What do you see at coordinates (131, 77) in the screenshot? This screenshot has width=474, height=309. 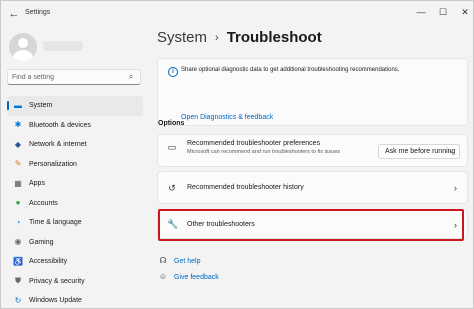 I see `search-icon: ⌕` at bounding box center [131, 77].